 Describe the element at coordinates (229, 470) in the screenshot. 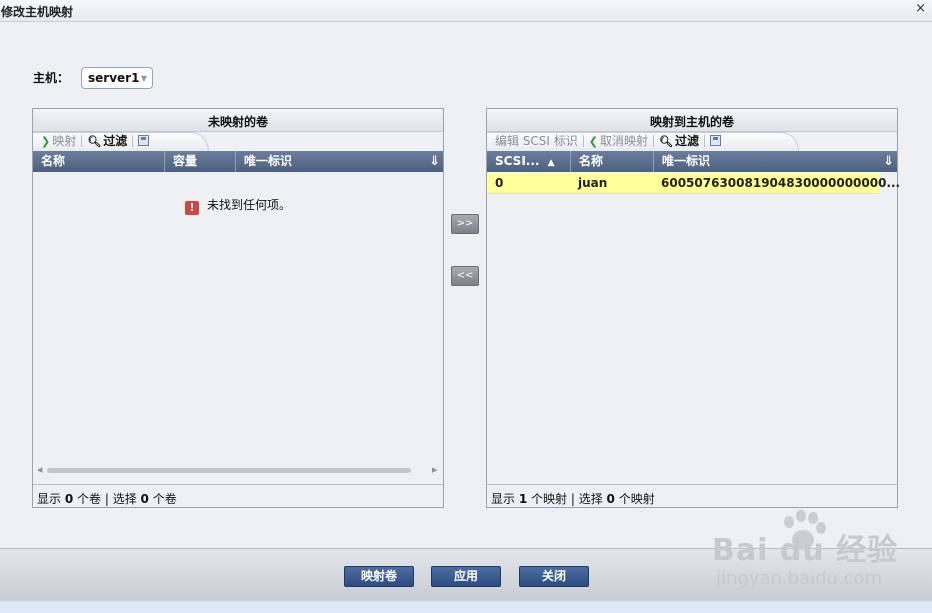

I see `scrollbar-thumb` at that location.